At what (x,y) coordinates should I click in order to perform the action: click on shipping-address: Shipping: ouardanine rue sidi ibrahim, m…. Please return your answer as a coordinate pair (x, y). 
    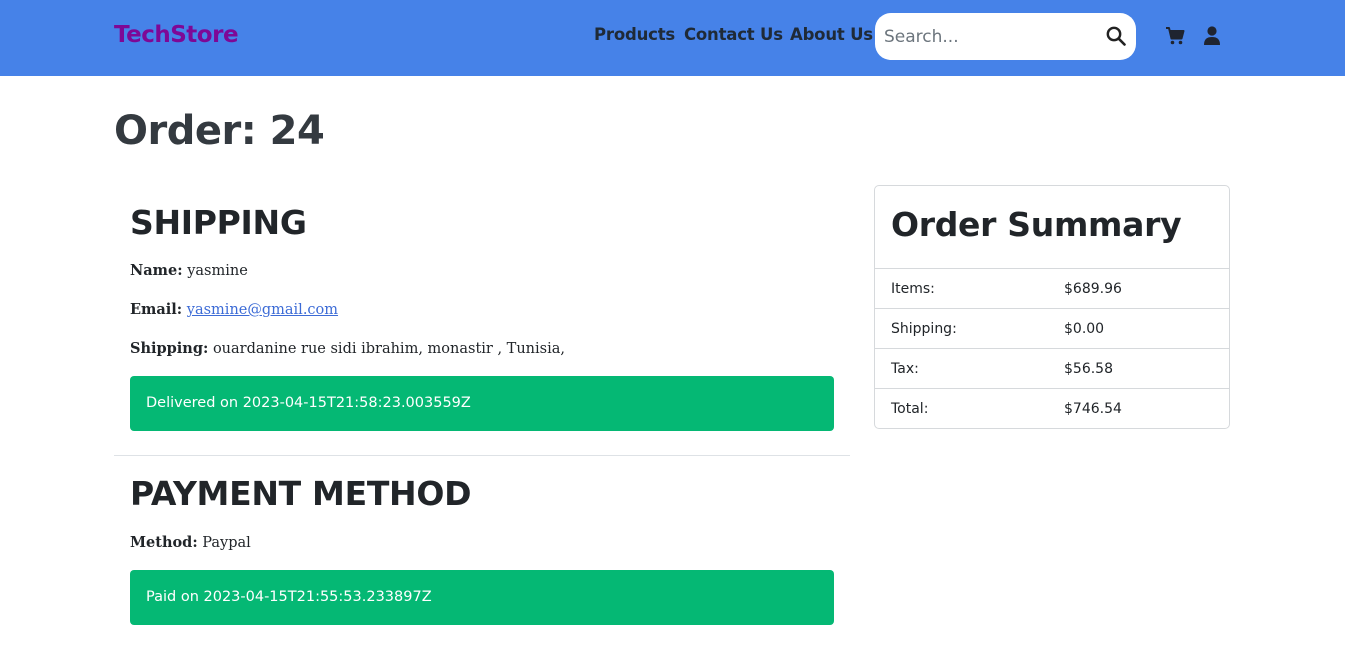
    Looking at the image, I should click on (347, 348).